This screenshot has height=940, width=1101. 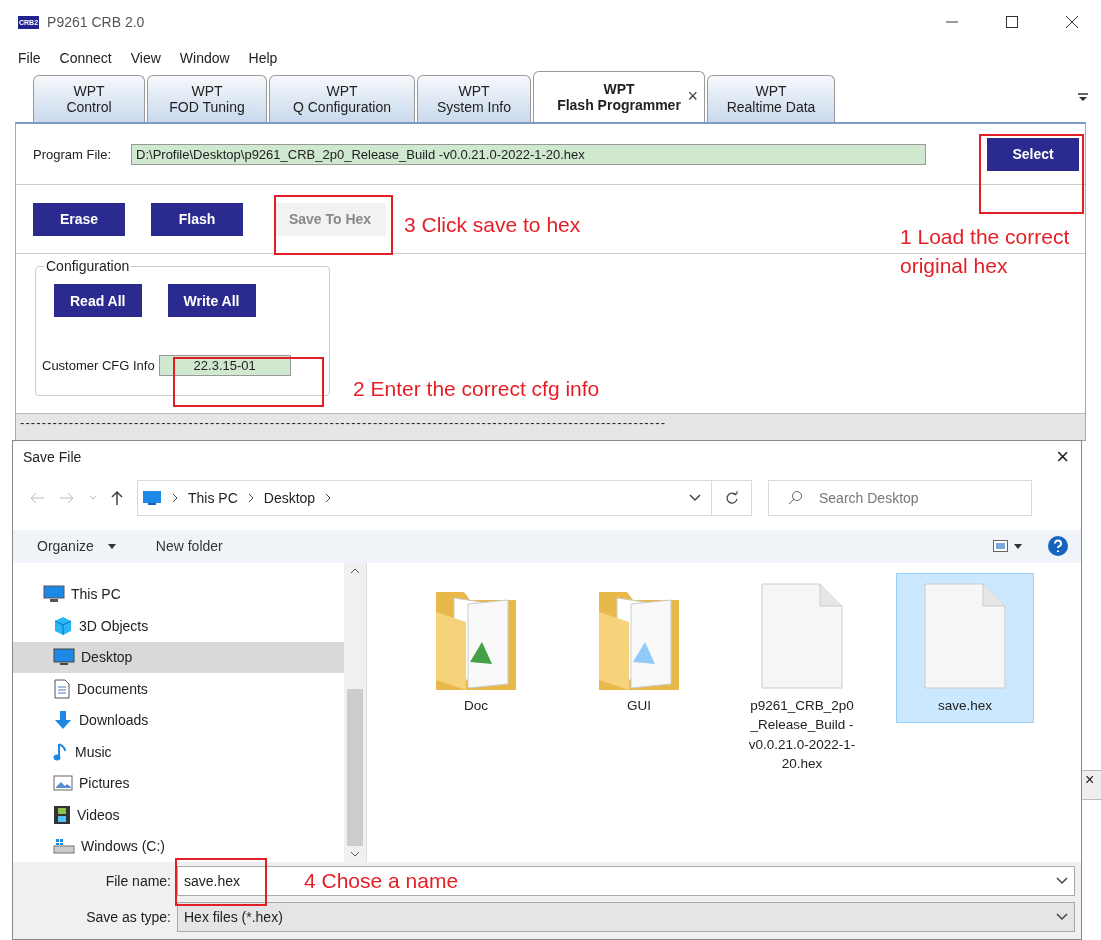 I want to click on file-type-dropdown: Hex files (*.hex), so click(x=626, y=917).